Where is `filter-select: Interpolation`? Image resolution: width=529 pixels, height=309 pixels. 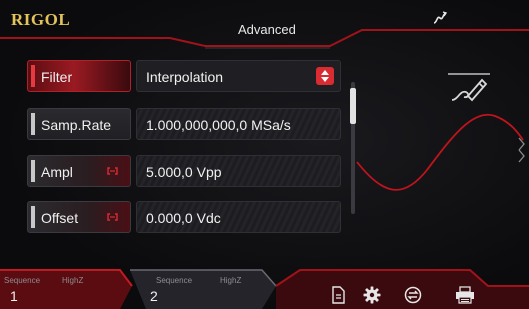
filter-select: Interpolation is located at coordinates (238, 76).